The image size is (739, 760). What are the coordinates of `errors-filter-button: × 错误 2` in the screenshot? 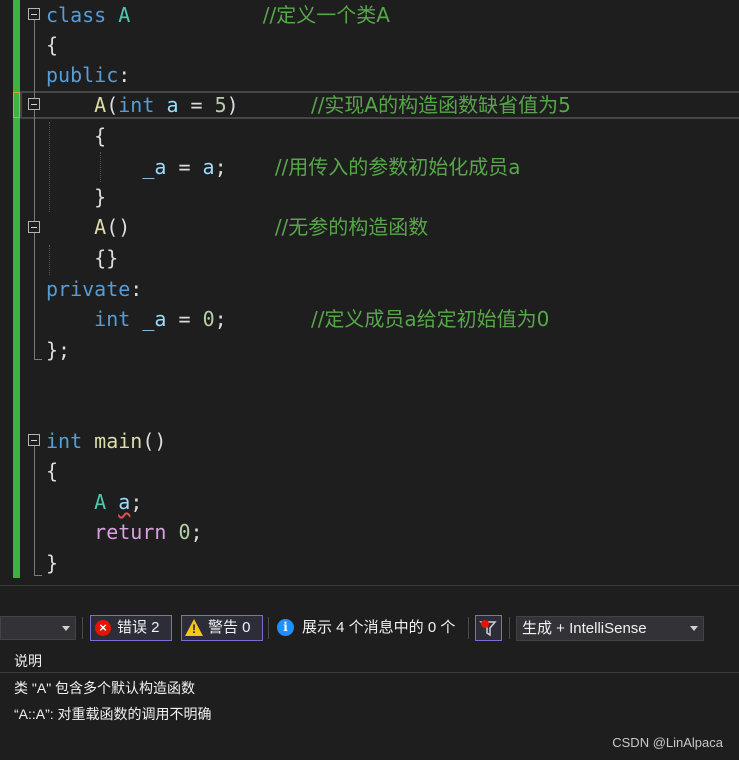 It's located at (131, 628).